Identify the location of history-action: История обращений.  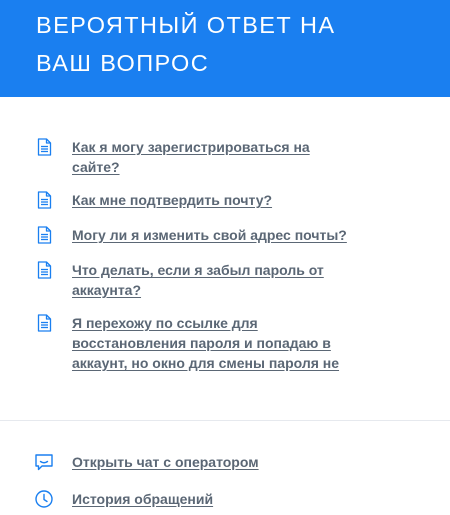
(225, 499).